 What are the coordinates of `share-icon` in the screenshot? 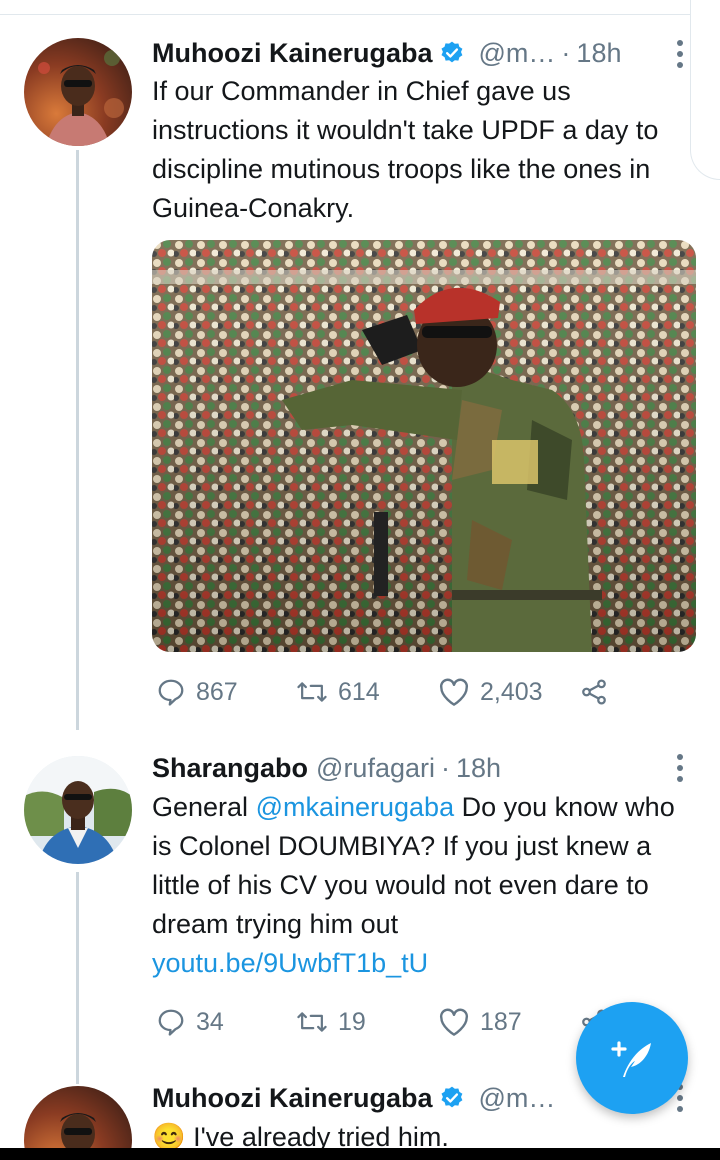 It's located at (594, 692).